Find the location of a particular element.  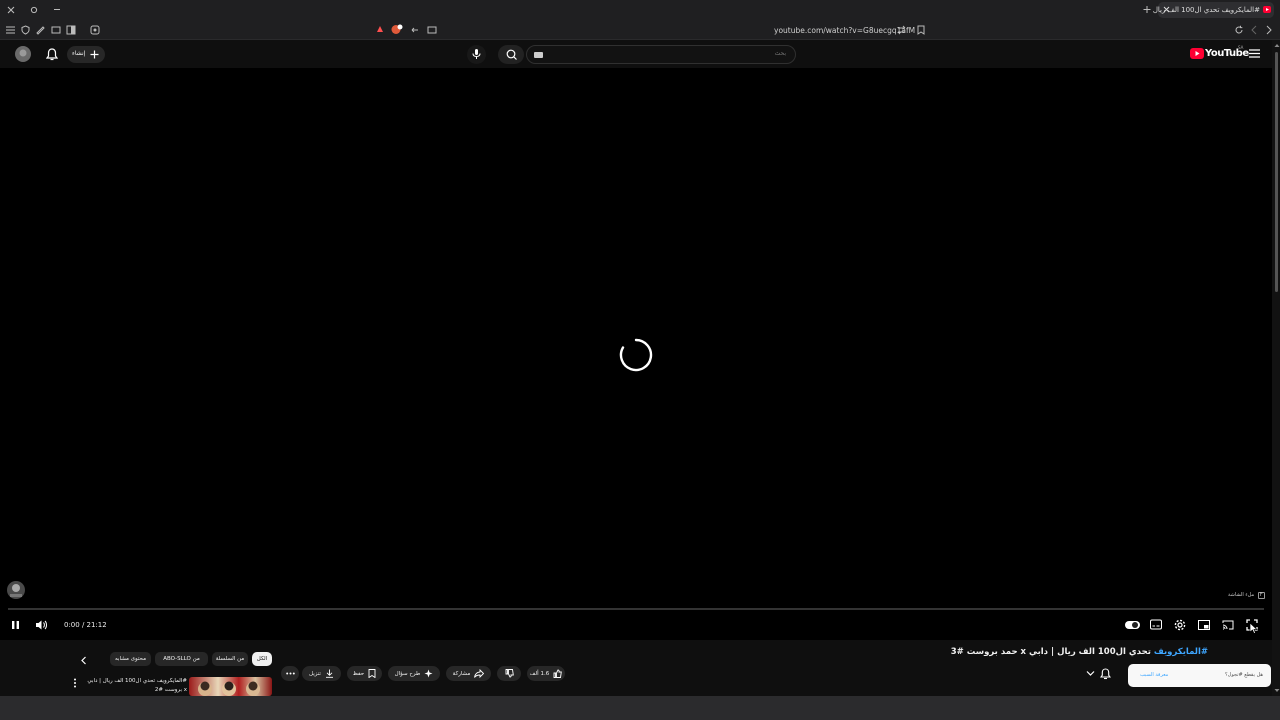

create-button: إنشاء is located at coordinates (86, 54).